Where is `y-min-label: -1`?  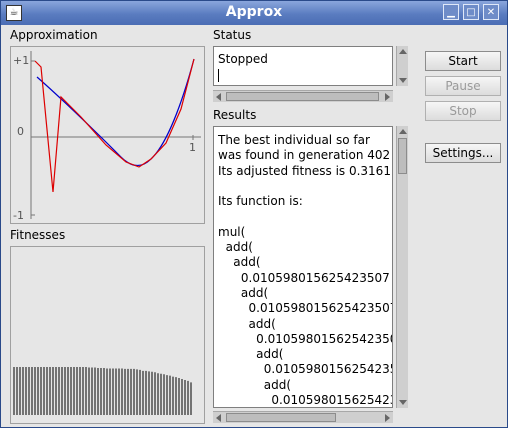 y-min-label: -1 is located at coordinates (18, 215).